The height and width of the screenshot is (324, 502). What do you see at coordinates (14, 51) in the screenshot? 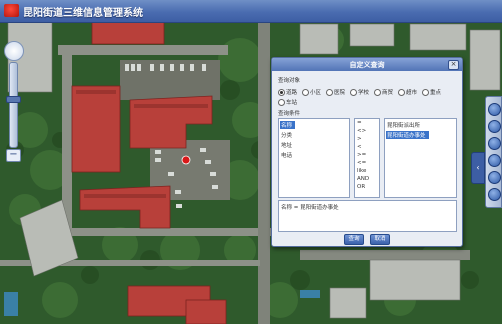
I see `pan-compass-icon` at bounding box center [14, 51].